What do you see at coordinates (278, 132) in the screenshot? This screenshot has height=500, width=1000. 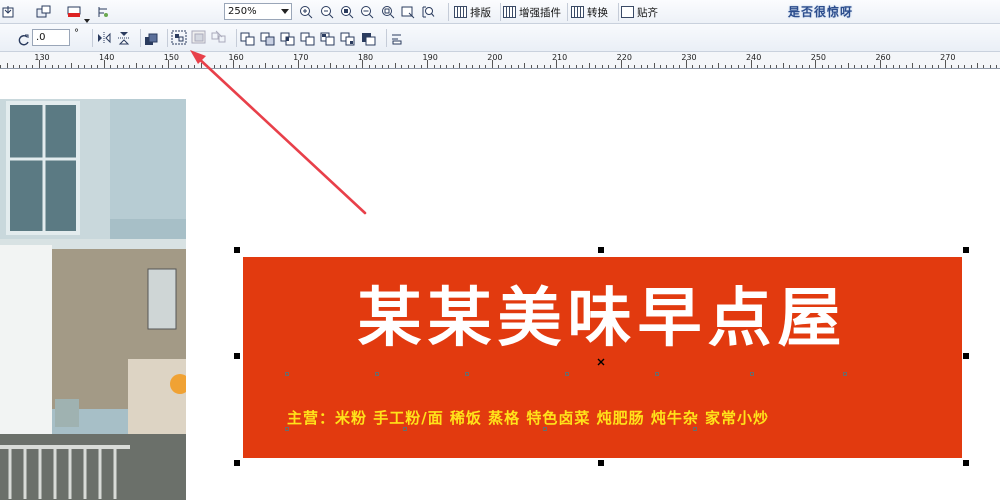 I see `annotation-arrow` at bounding box center [278, 132].